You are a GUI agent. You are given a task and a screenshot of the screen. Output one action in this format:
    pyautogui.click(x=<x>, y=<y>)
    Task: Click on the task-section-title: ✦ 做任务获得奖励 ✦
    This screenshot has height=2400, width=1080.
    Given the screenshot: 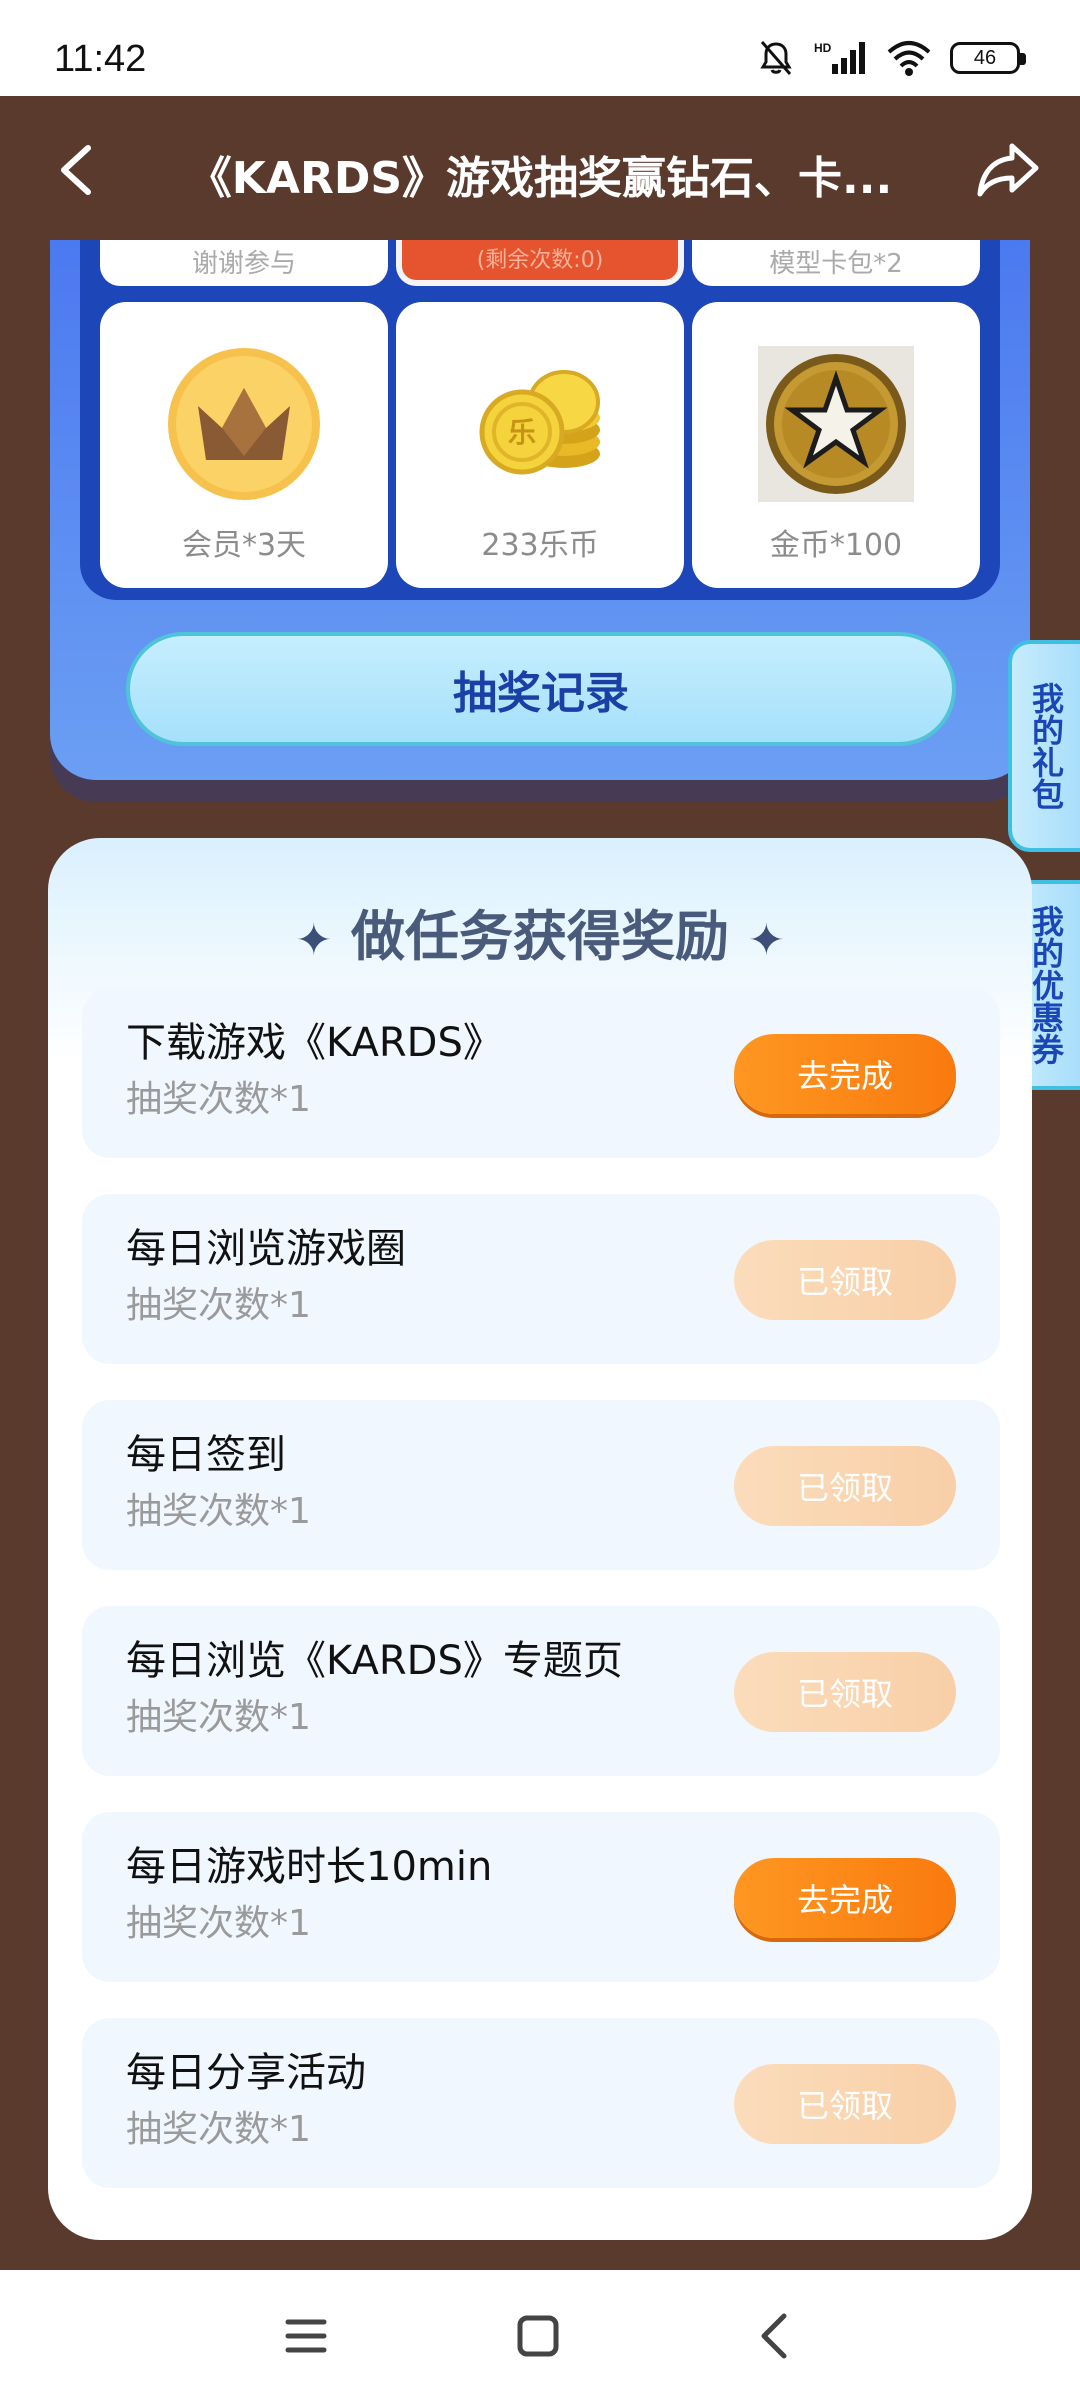 What is the action you would take?
    pyautogui.click(x=540, y=931)
    